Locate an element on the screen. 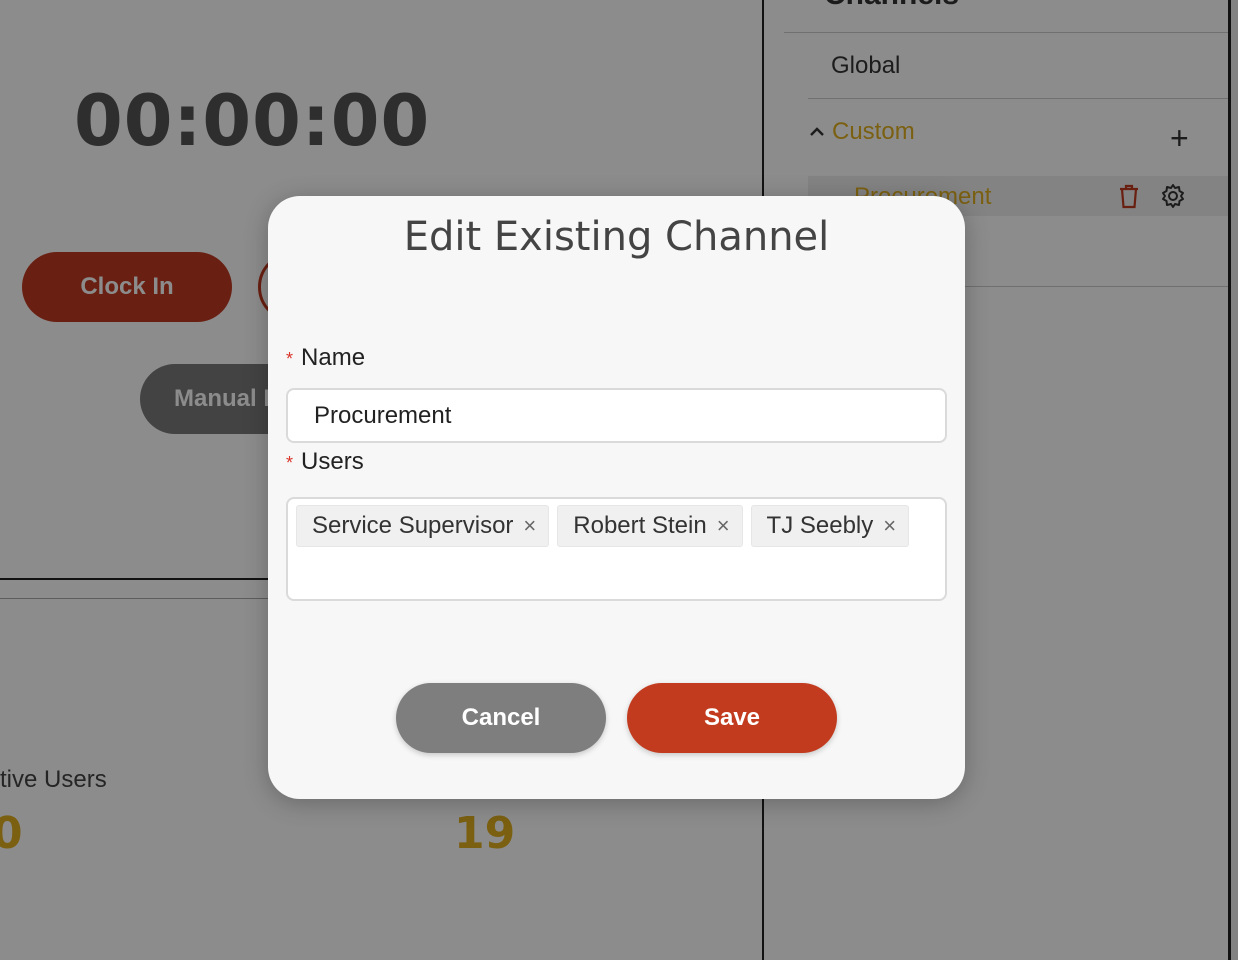  name-label-text: Name is located at coordinates (333, 357).